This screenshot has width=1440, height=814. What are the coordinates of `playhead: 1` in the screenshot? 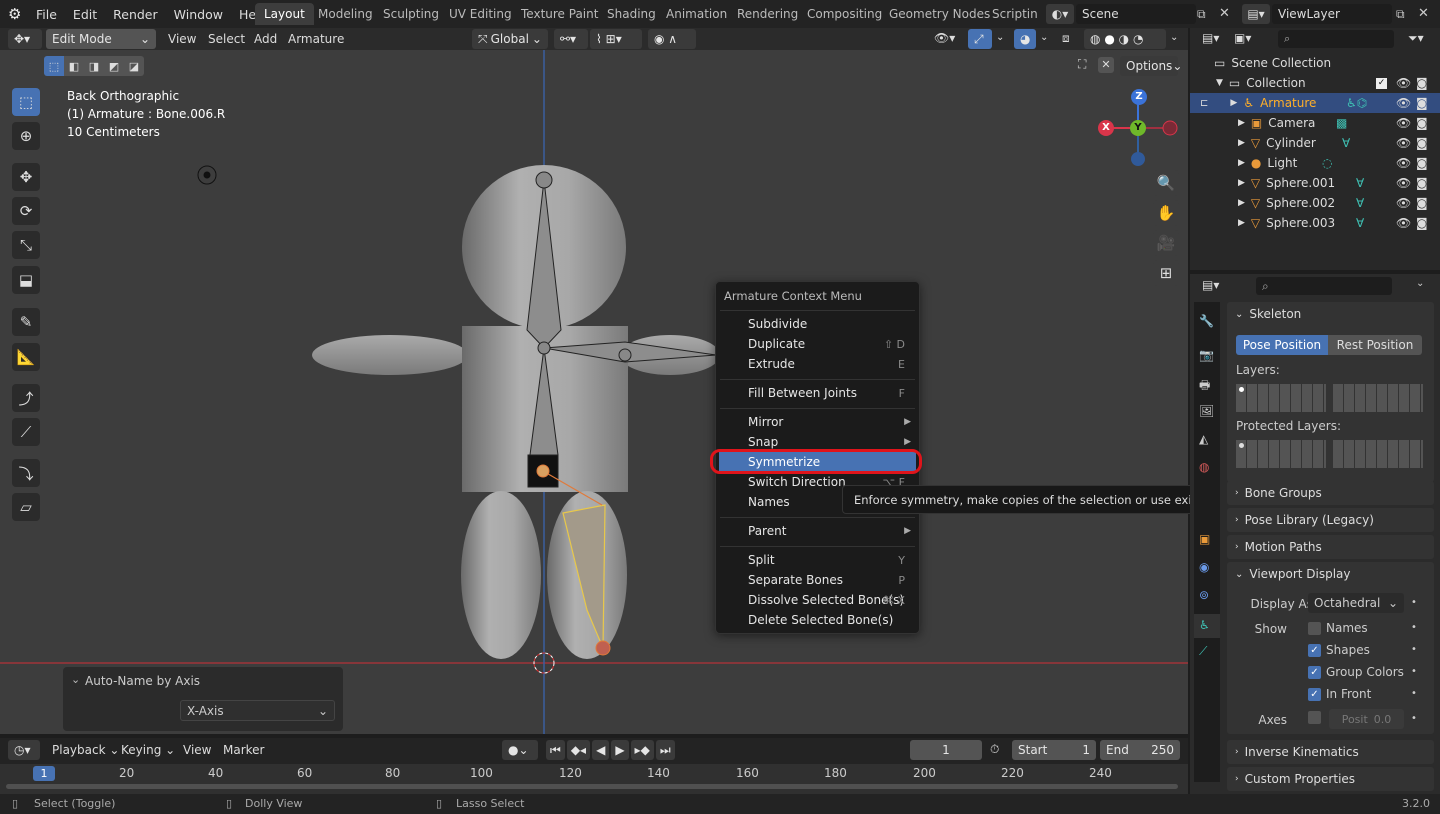 It's located at (44, 773).